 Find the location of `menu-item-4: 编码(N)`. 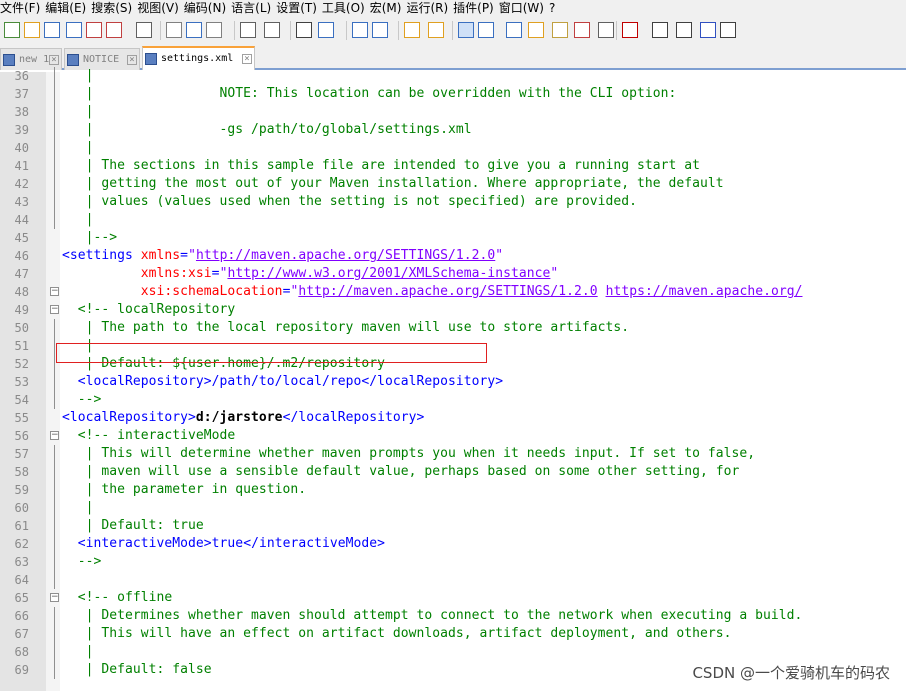

menu-item-4: 编码(N) is located at coordinates (207, 8).